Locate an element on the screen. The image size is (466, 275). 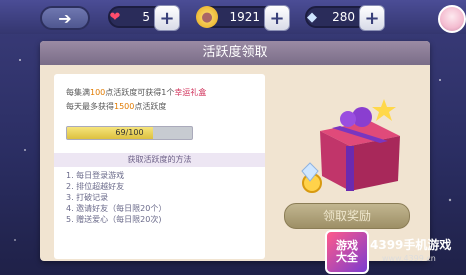
claim-reward-button: 领取奖励 is located at coordinates (347, 216).